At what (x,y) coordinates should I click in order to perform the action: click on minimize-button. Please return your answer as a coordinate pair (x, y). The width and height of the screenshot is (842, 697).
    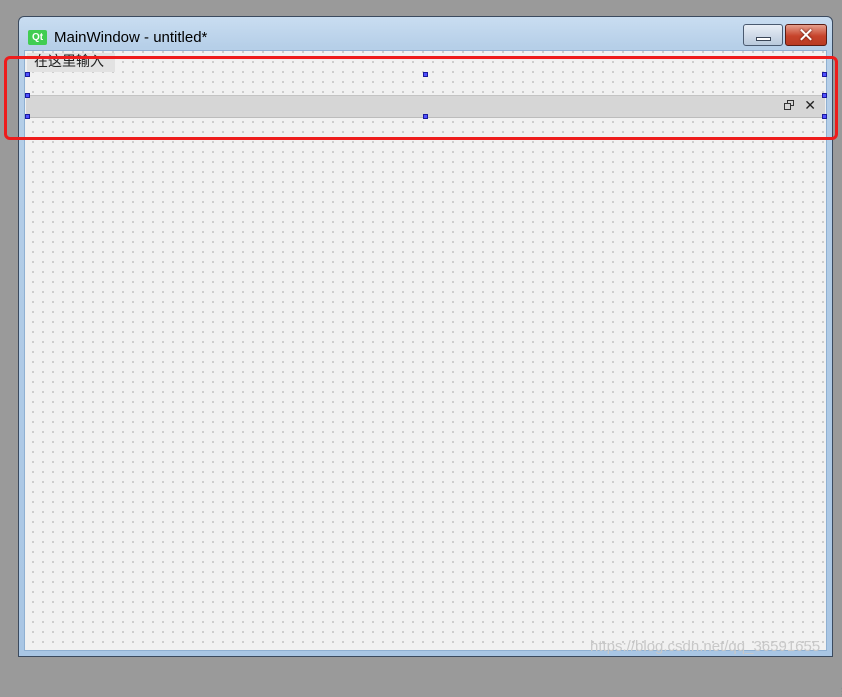
    Looking at the image, I should click on (763, 35).